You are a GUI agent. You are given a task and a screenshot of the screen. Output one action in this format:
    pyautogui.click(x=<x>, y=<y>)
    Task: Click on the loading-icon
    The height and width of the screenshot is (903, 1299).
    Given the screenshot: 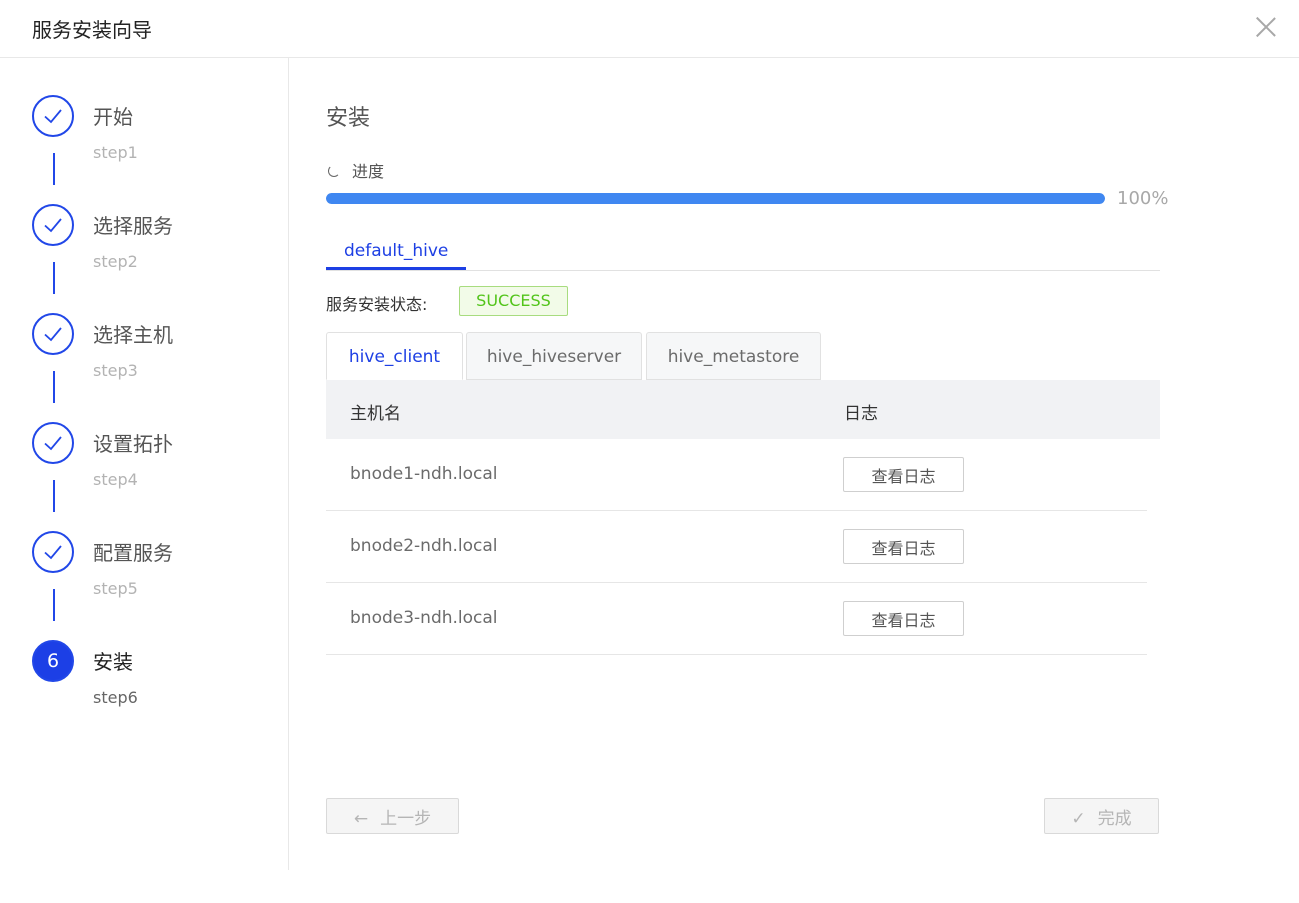 What is the action you would take?
    pyautogui.click(x=334, y=170)
    